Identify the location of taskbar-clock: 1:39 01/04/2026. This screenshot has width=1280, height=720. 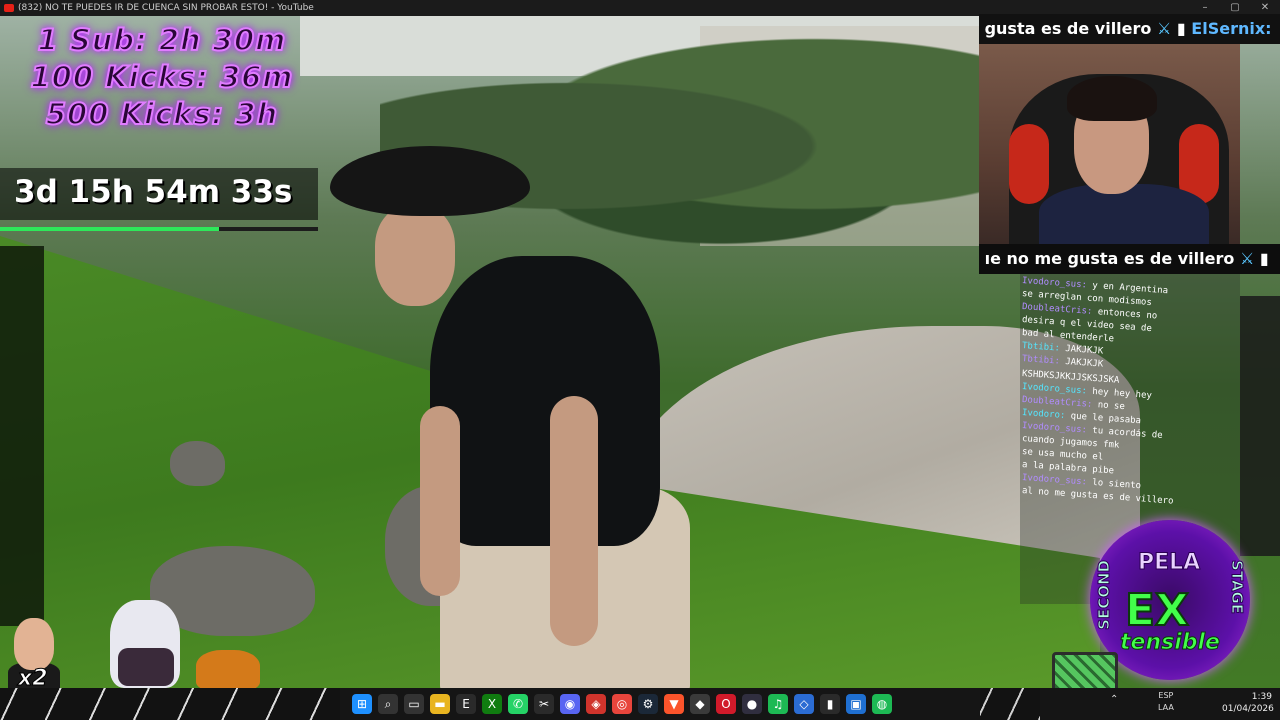
(1248, 703).